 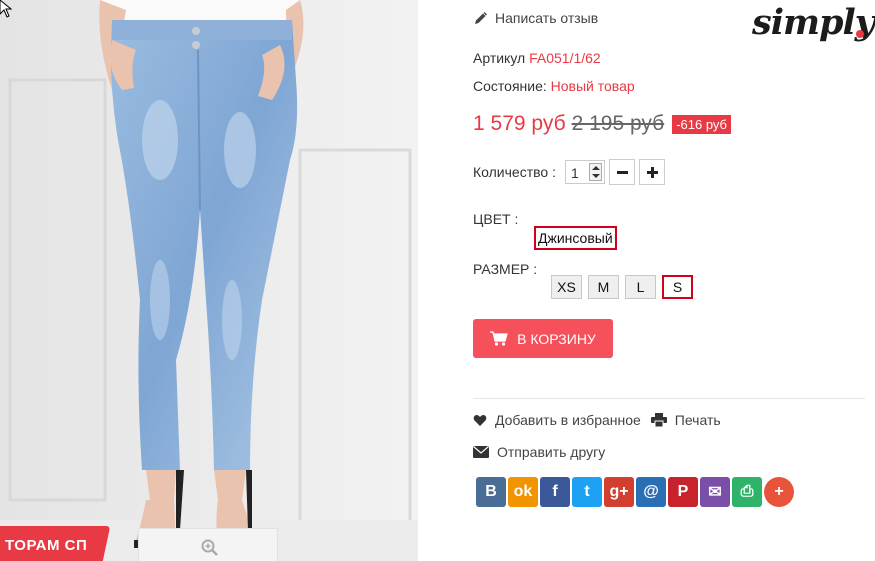 What do you see at coordinates (565, 58) in the screenshot?
I see `sku-value: FA051/1/62` at bounding box center [565, 58].